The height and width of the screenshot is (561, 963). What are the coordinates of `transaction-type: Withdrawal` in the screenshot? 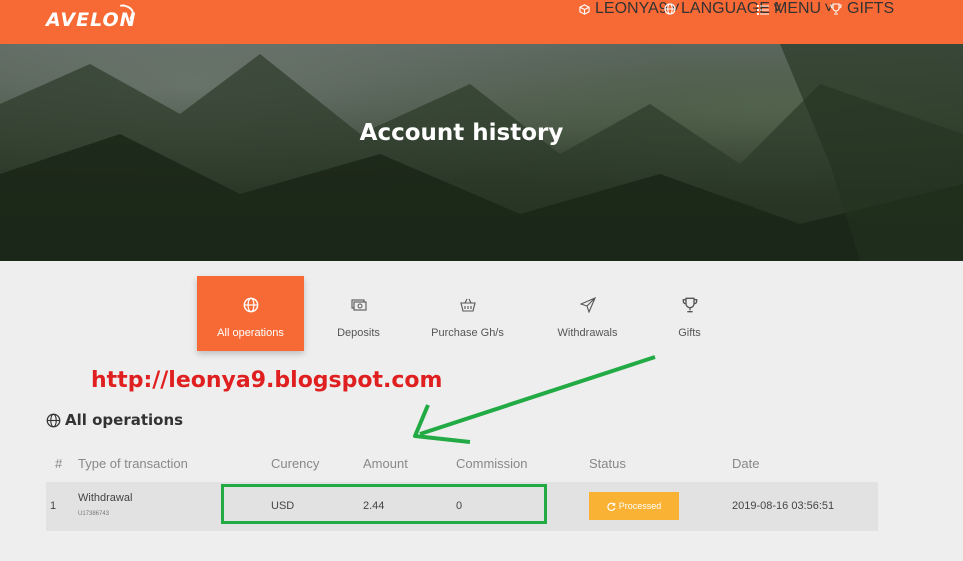 It's located at (105, 498).